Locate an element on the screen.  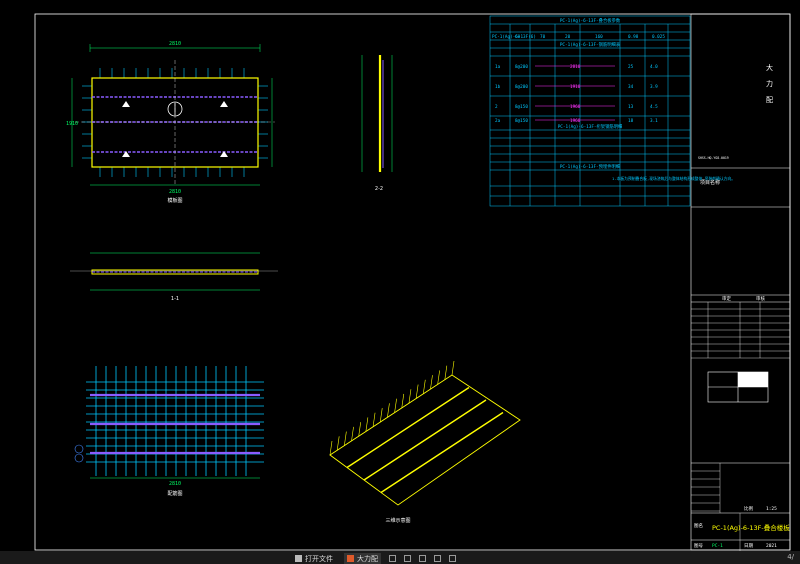
table2-cell: 1910 is located at coordinates (575, 87).